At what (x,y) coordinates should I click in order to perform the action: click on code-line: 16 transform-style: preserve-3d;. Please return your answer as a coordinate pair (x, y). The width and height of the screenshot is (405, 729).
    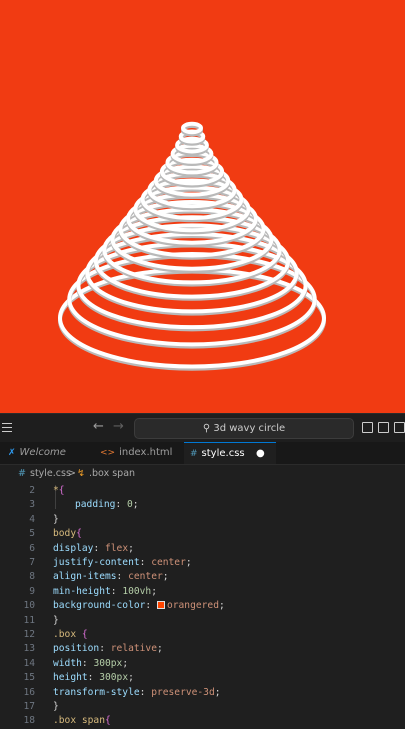
    Looking at the image, I should click on (202, 693).